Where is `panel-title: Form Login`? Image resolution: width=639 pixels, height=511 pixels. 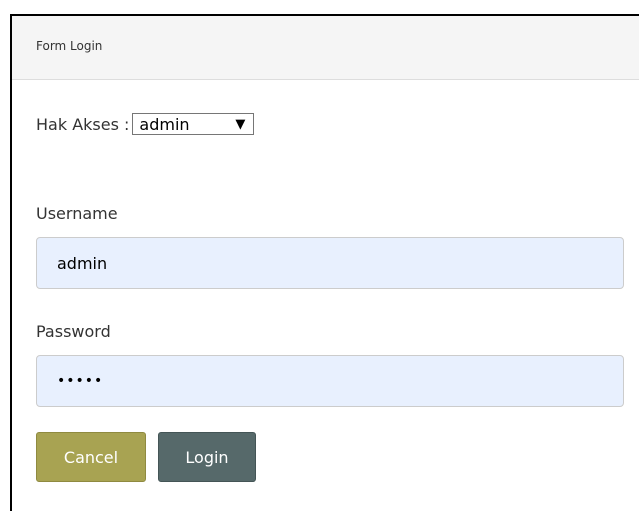 panel-title: Form Login is located at coordinates (69, 46).